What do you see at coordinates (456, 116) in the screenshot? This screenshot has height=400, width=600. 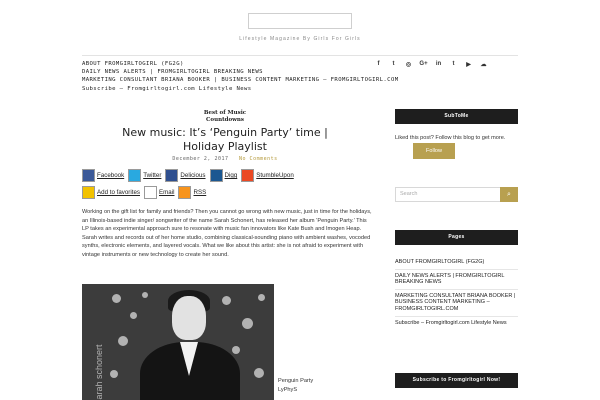 I see `subtome-heading: SubToMe` at bounding box center [456, 116].